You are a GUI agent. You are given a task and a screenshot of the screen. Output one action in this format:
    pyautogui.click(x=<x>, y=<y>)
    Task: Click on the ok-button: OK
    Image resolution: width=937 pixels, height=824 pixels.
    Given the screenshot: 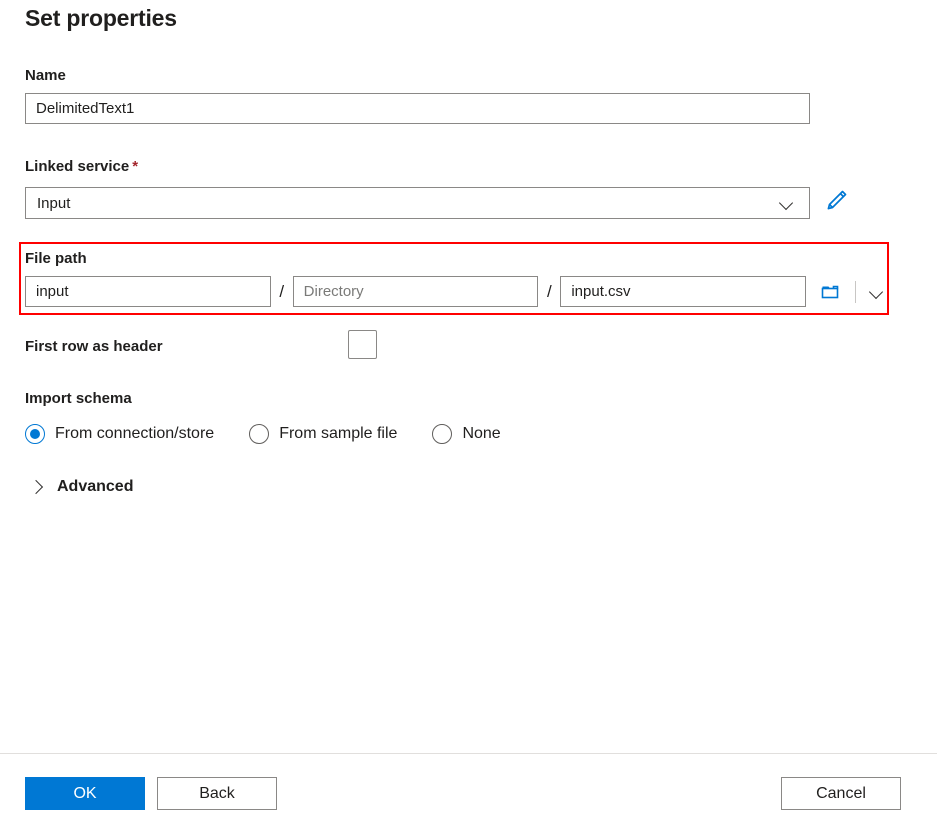 What is the action you would take?
    pyautogui.click(x=85, y=793)
    